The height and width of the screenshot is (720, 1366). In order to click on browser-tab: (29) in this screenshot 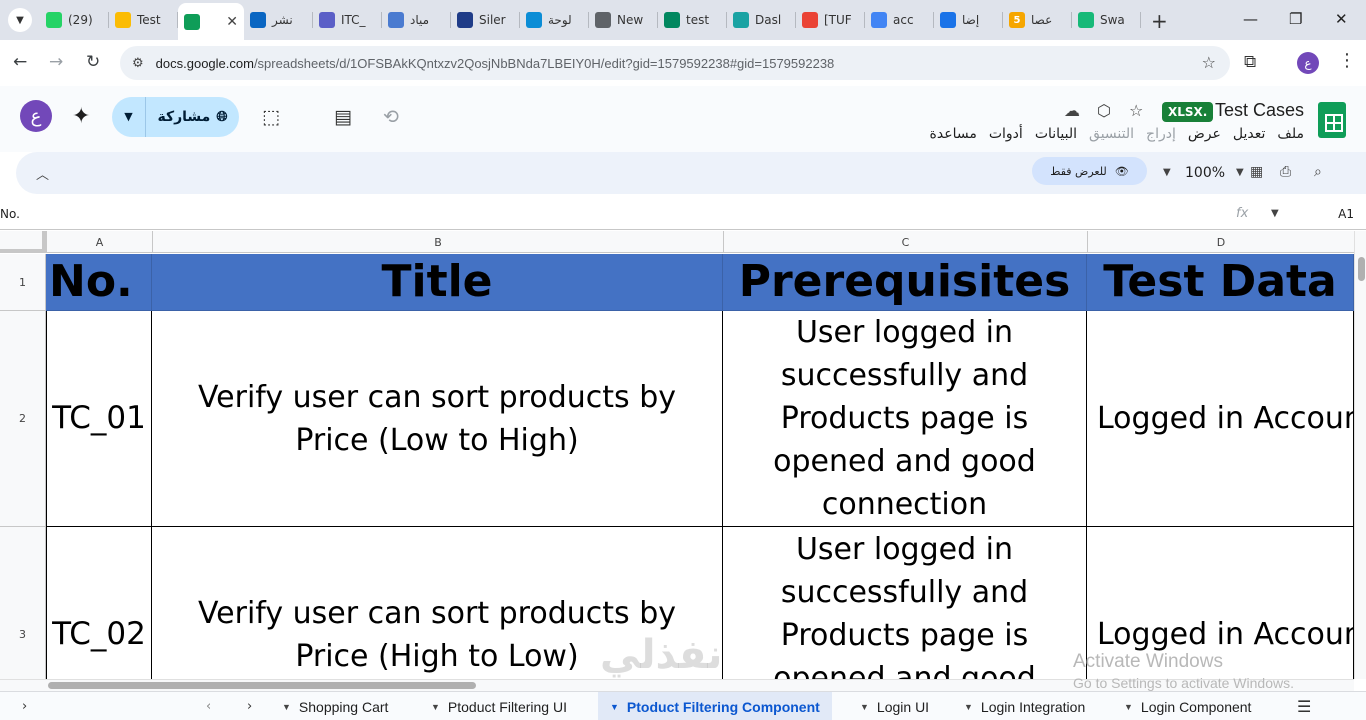, I will do `click(74, 20)`.